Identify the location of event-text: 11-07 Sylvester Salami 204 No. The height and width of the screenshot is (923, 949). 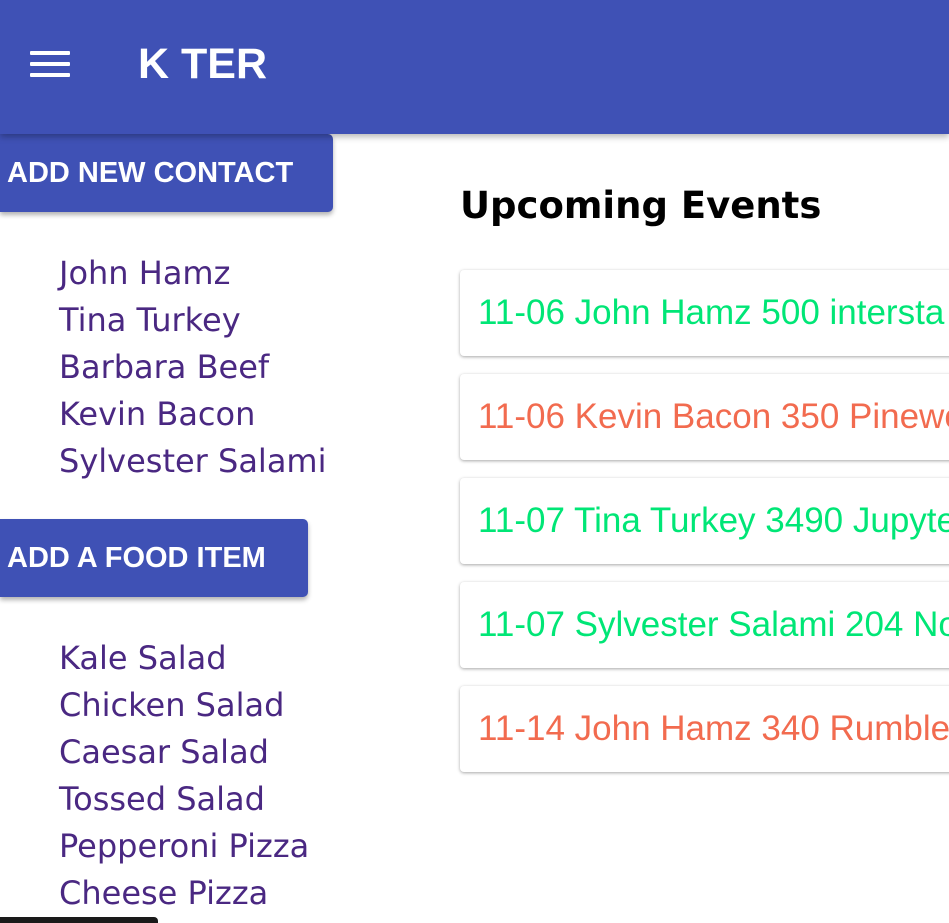
(713, 624).